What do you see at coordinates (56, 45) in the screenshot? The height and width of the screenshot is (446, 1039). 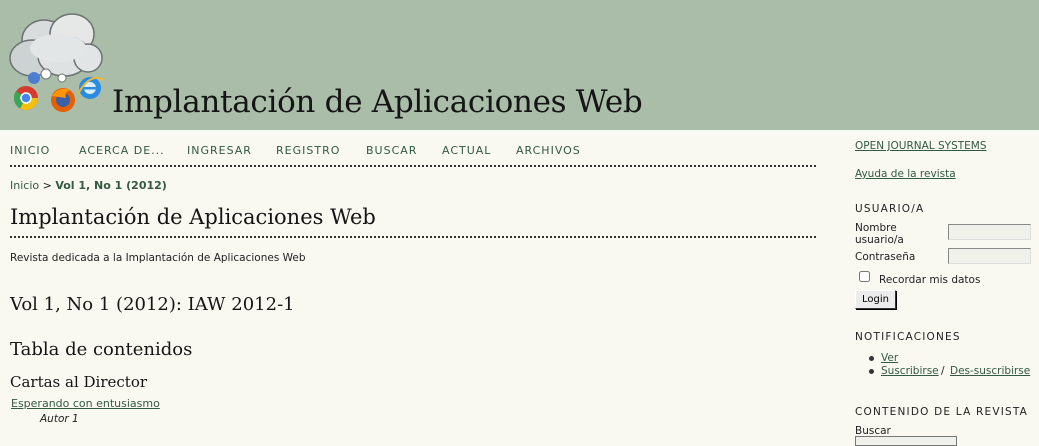 I see `cloud-icon` at bounding box center [56, 45].